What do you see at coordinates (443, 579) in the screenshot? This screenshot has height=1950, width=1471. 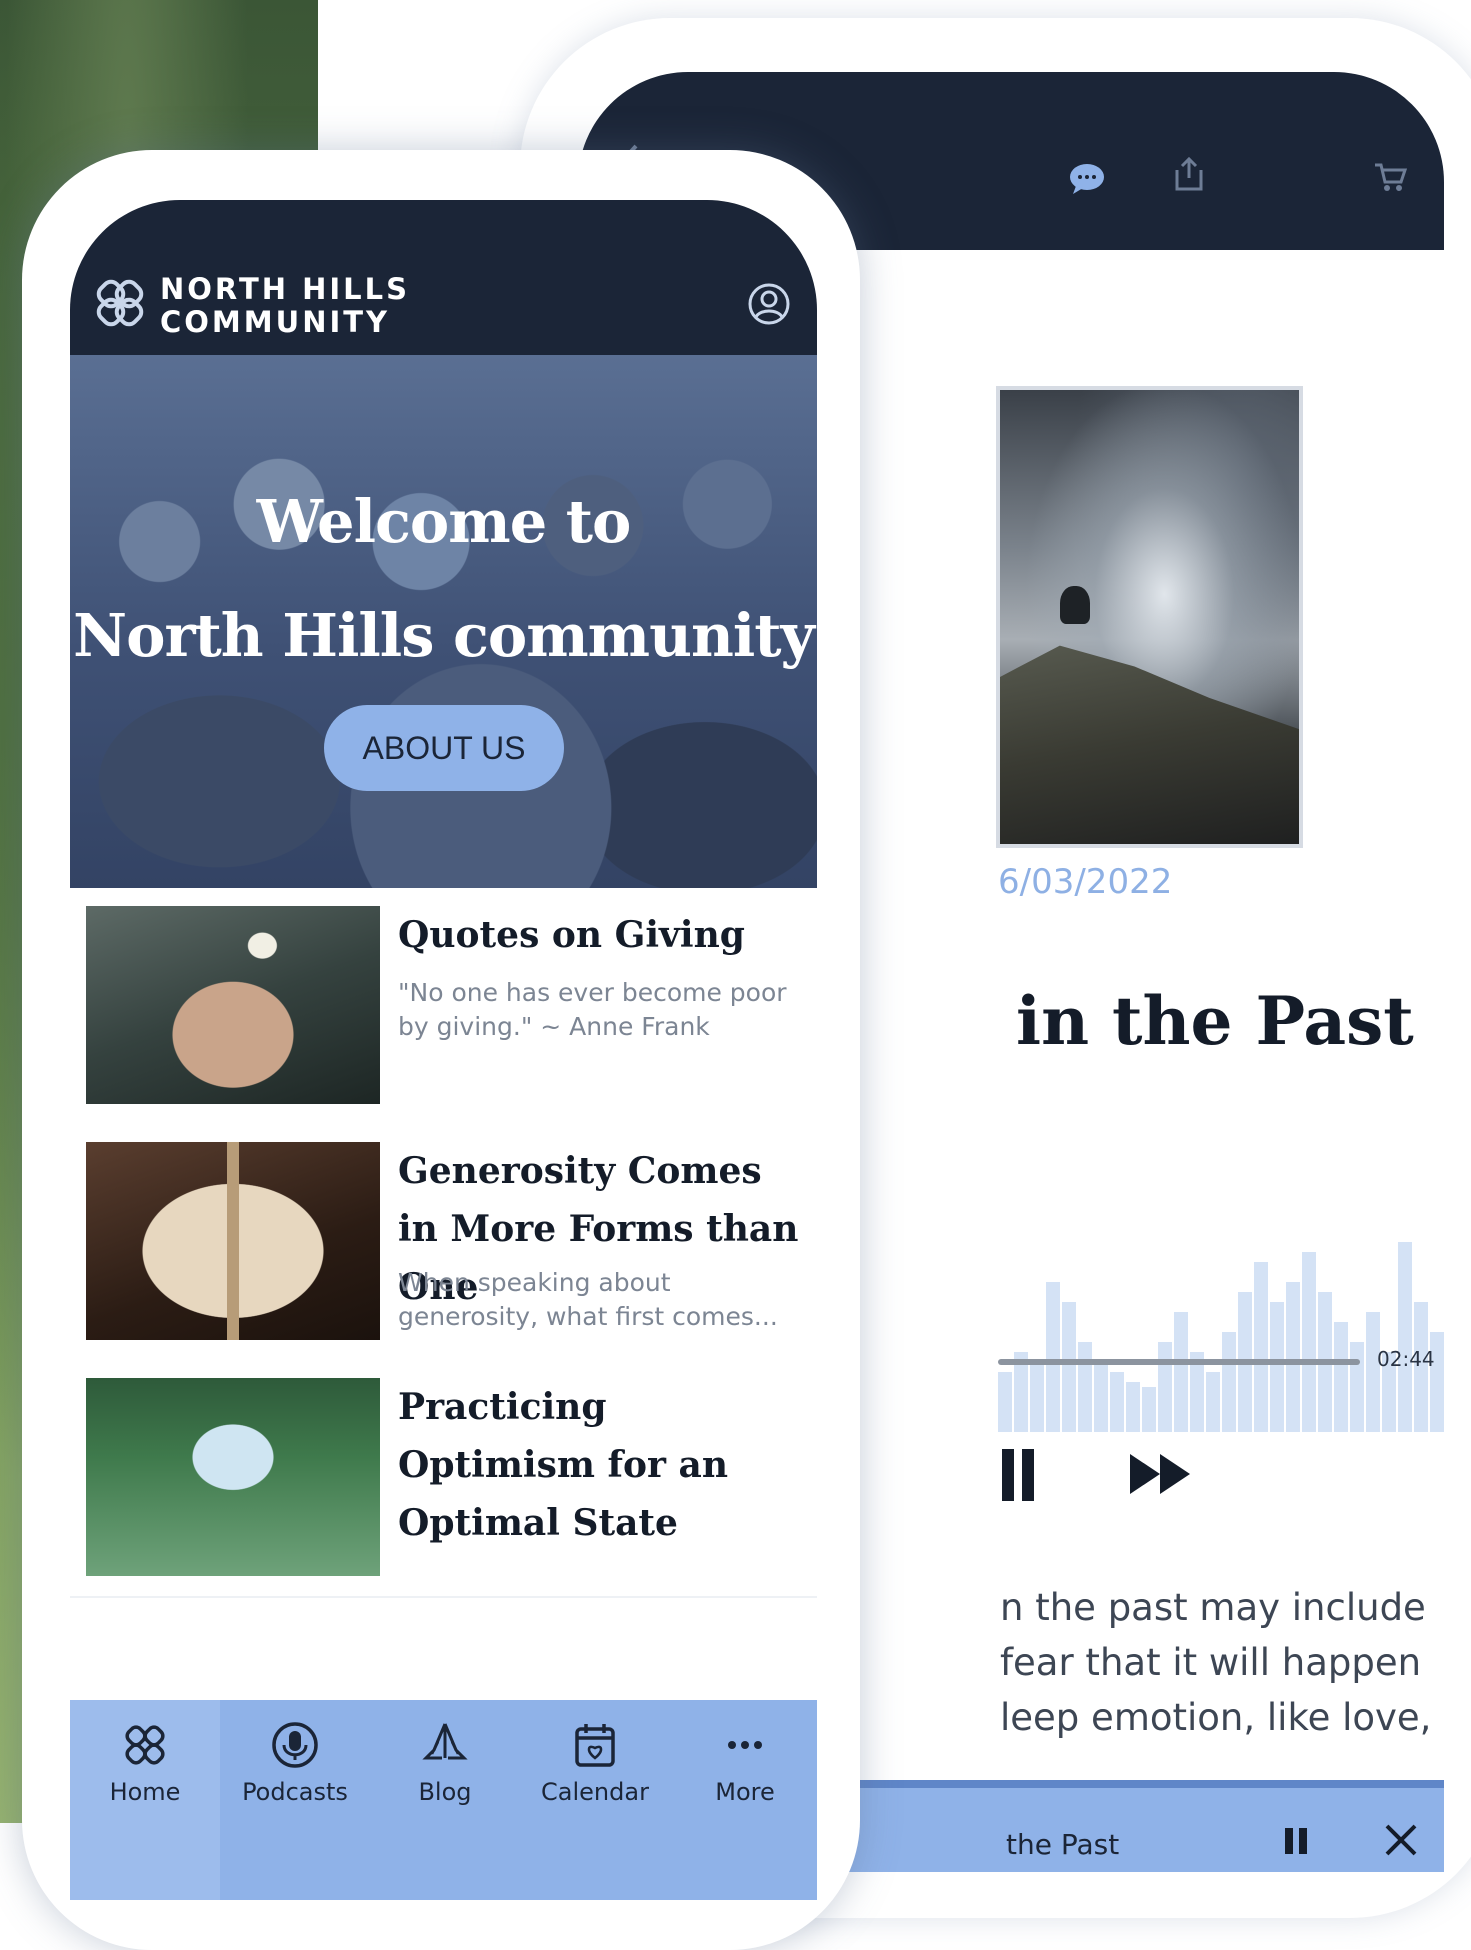 I see `hero-title: Welcome to North Hills community` at bounding box center [443, 579].